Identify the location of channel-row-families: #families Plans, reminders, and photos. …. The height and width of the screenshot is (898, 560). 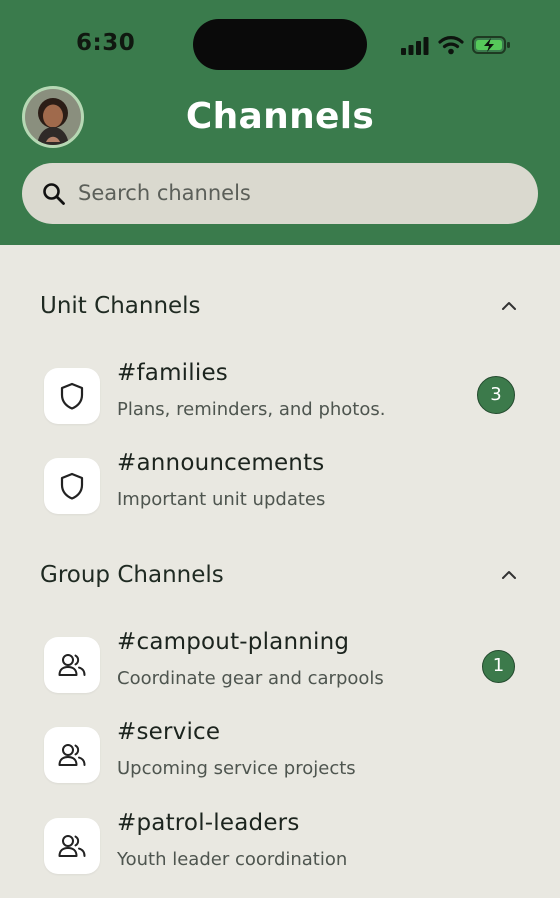
(280, 404).